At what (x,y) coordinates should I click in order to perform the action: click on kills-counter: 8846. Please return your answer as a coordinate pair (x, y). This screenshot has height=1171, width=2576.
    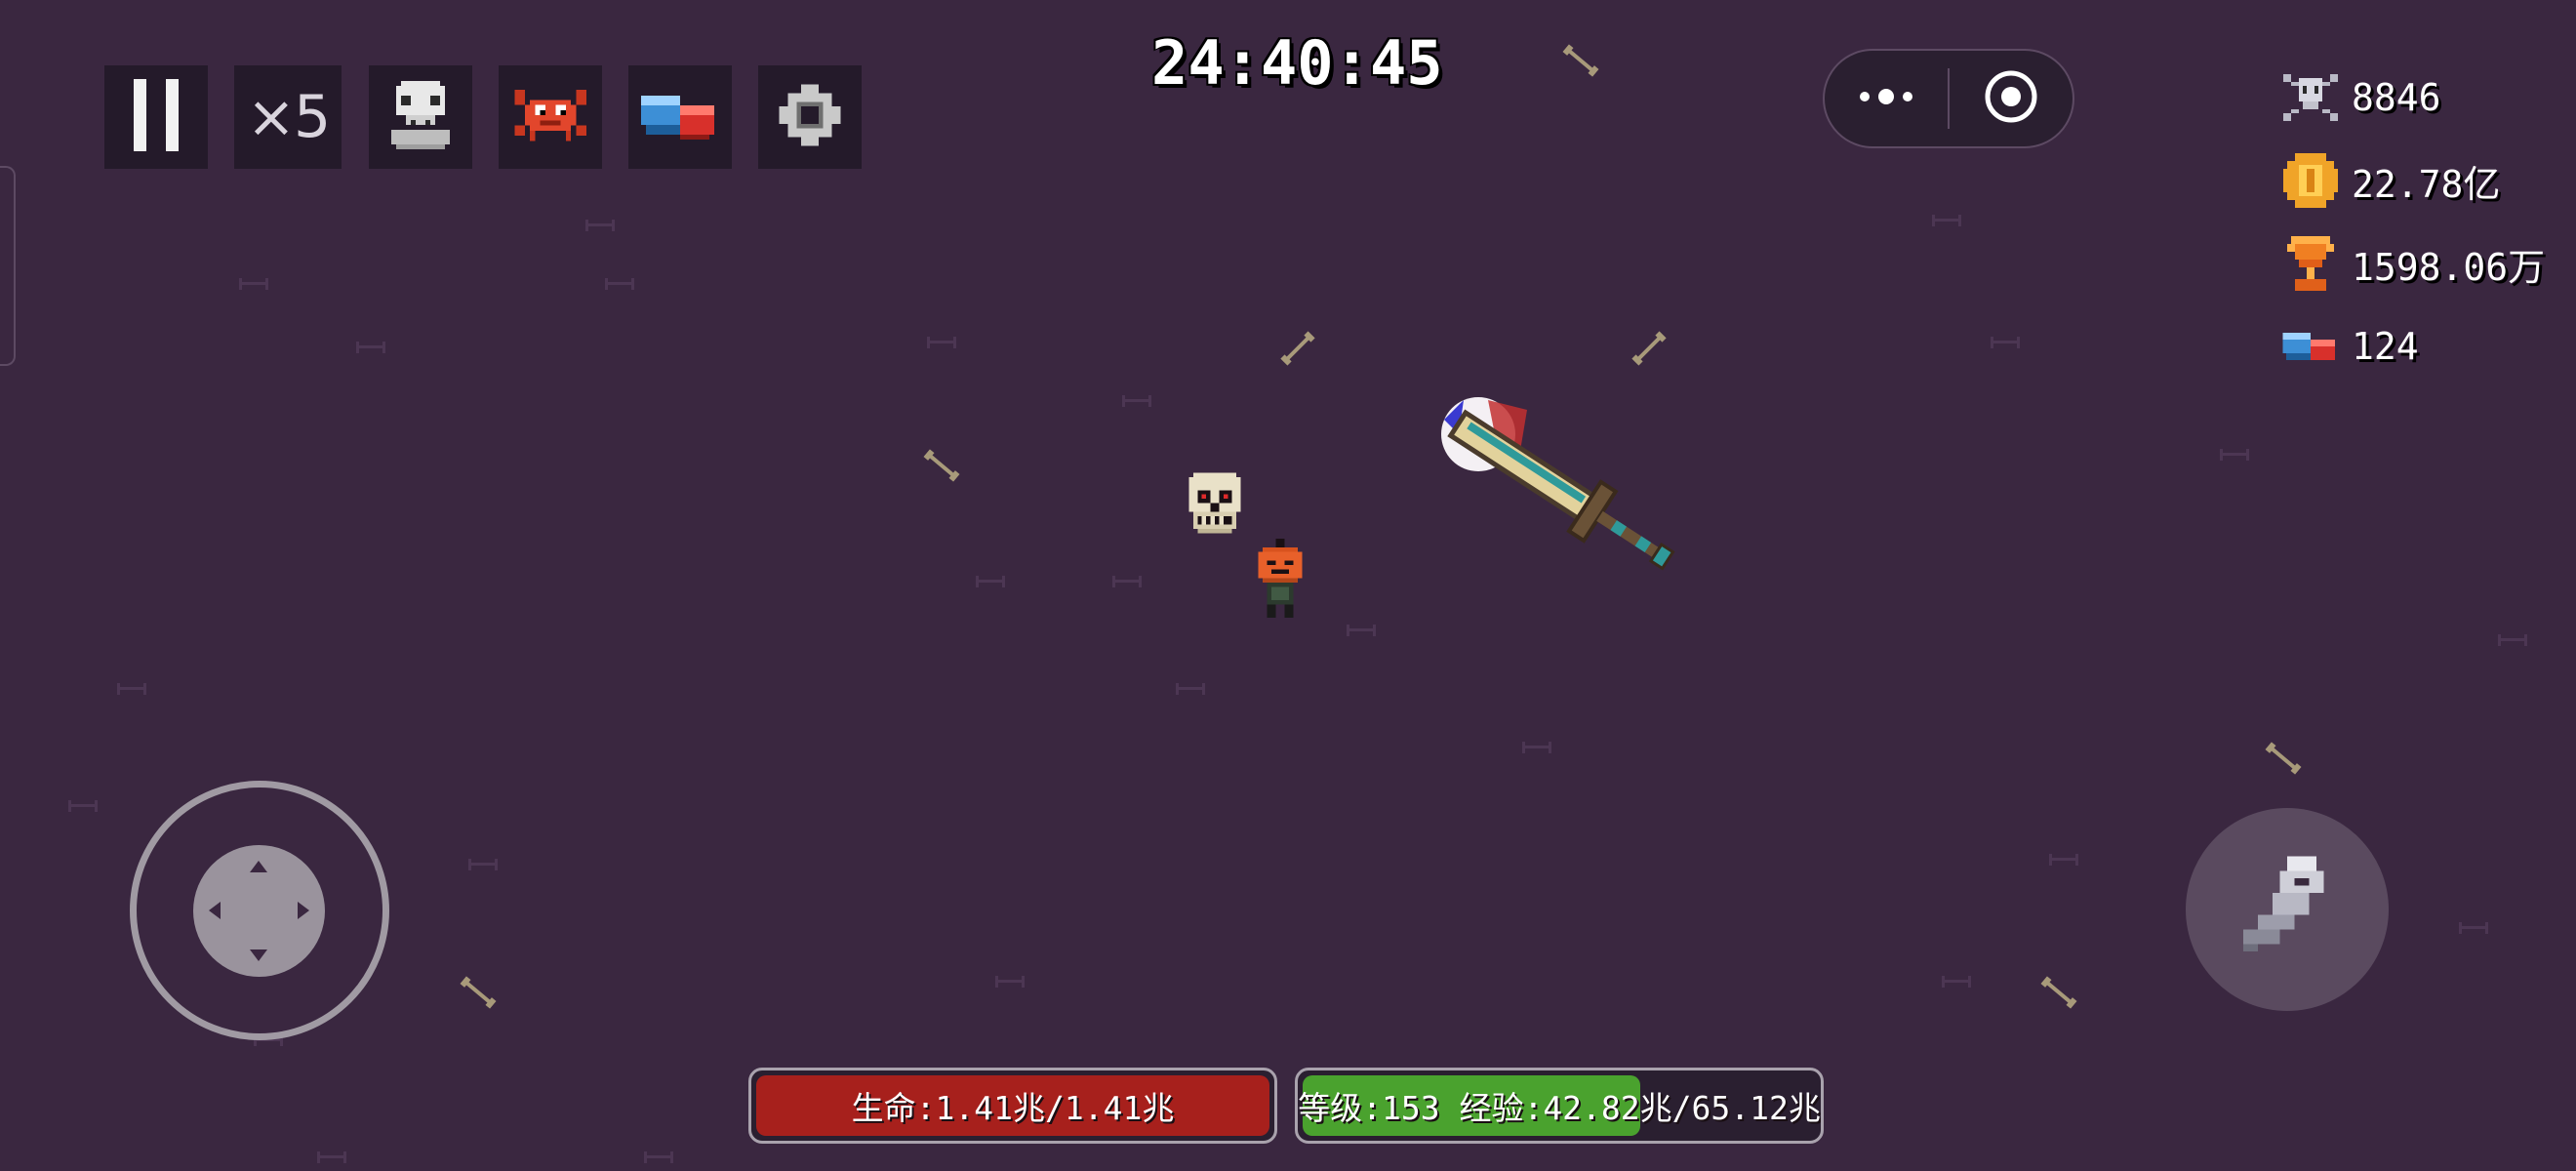
    Looking at the image, I should click on (2360, 97).